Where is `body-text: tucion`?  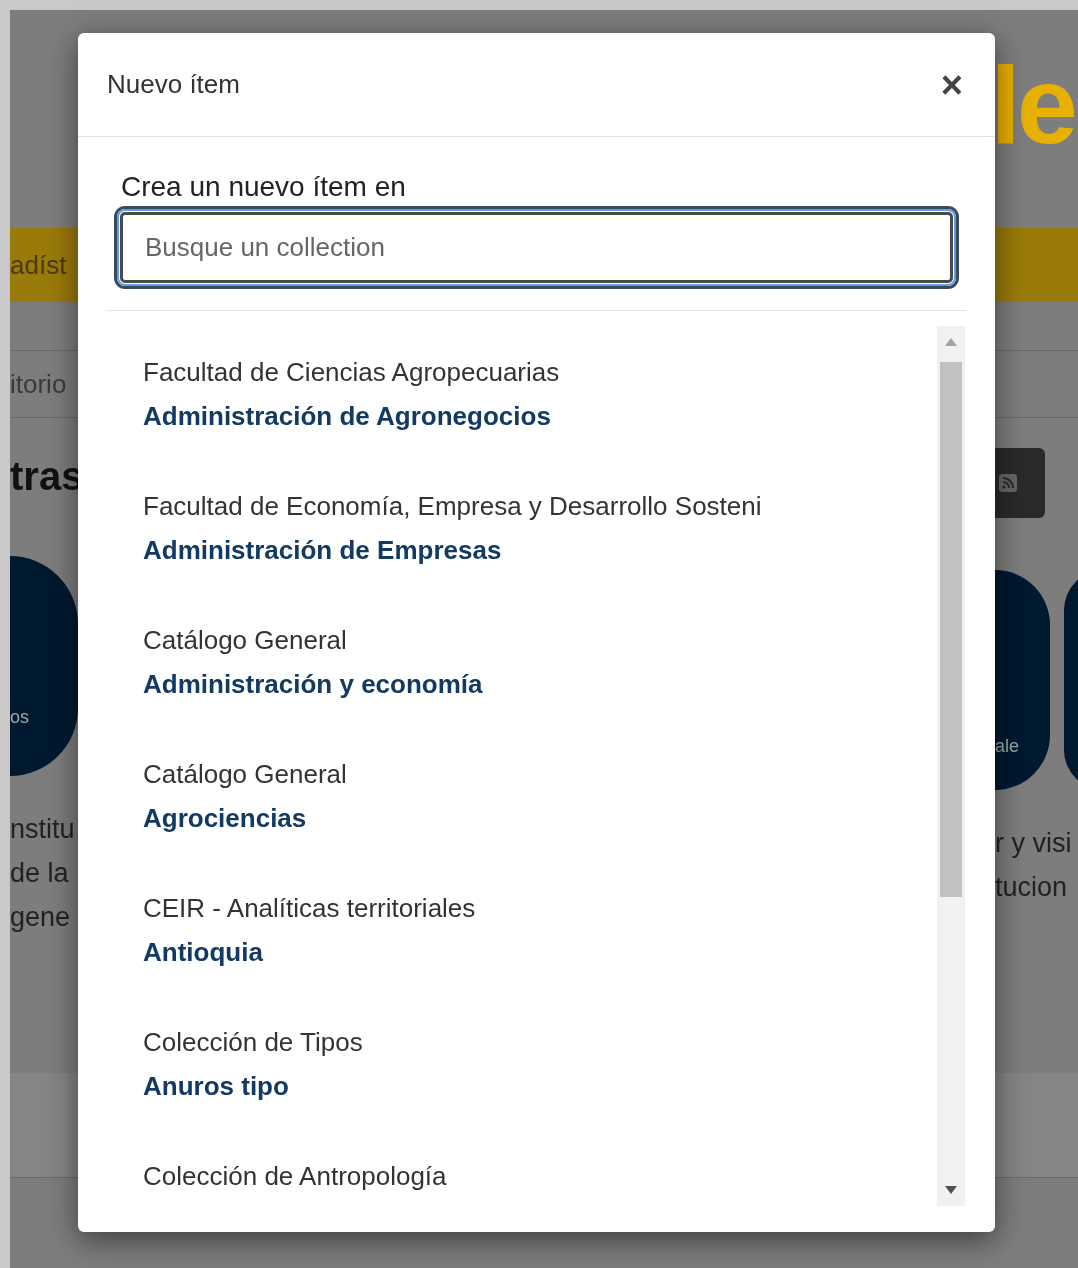
body-text: tucion is located at coordinates (1032, 887).